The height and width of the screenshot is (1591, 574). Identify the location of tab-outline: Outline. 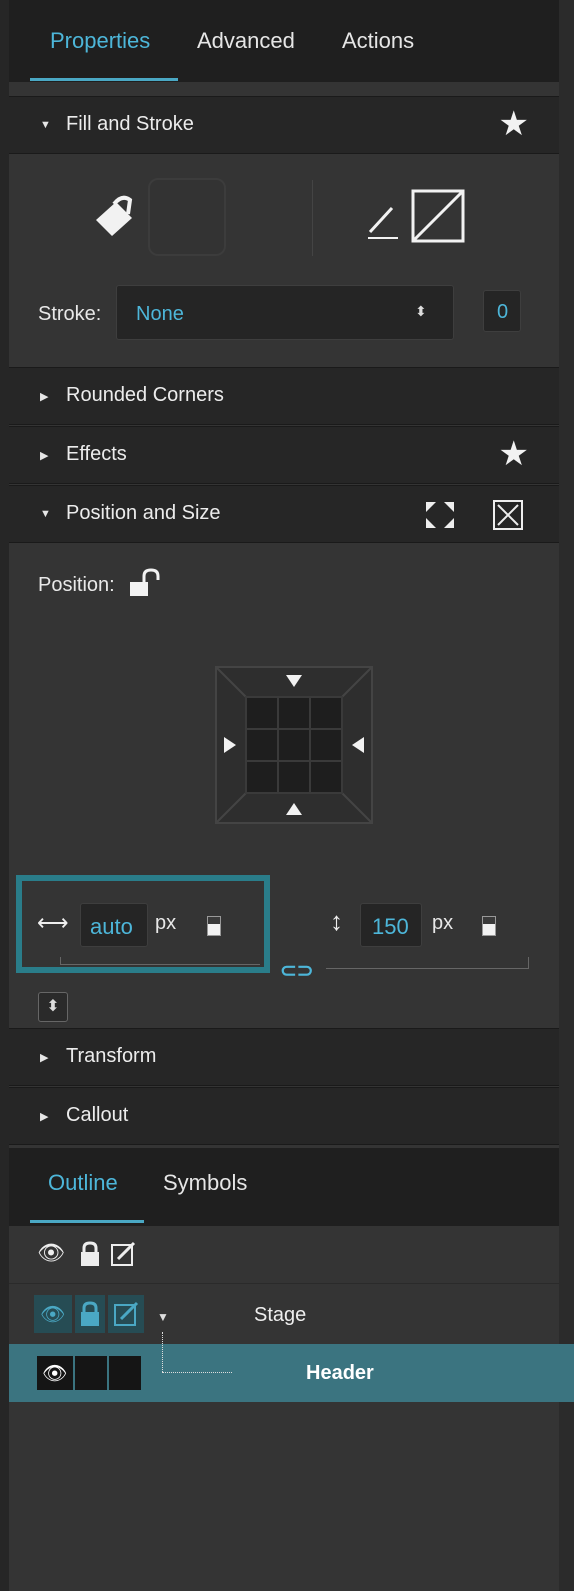
(83, 1183).